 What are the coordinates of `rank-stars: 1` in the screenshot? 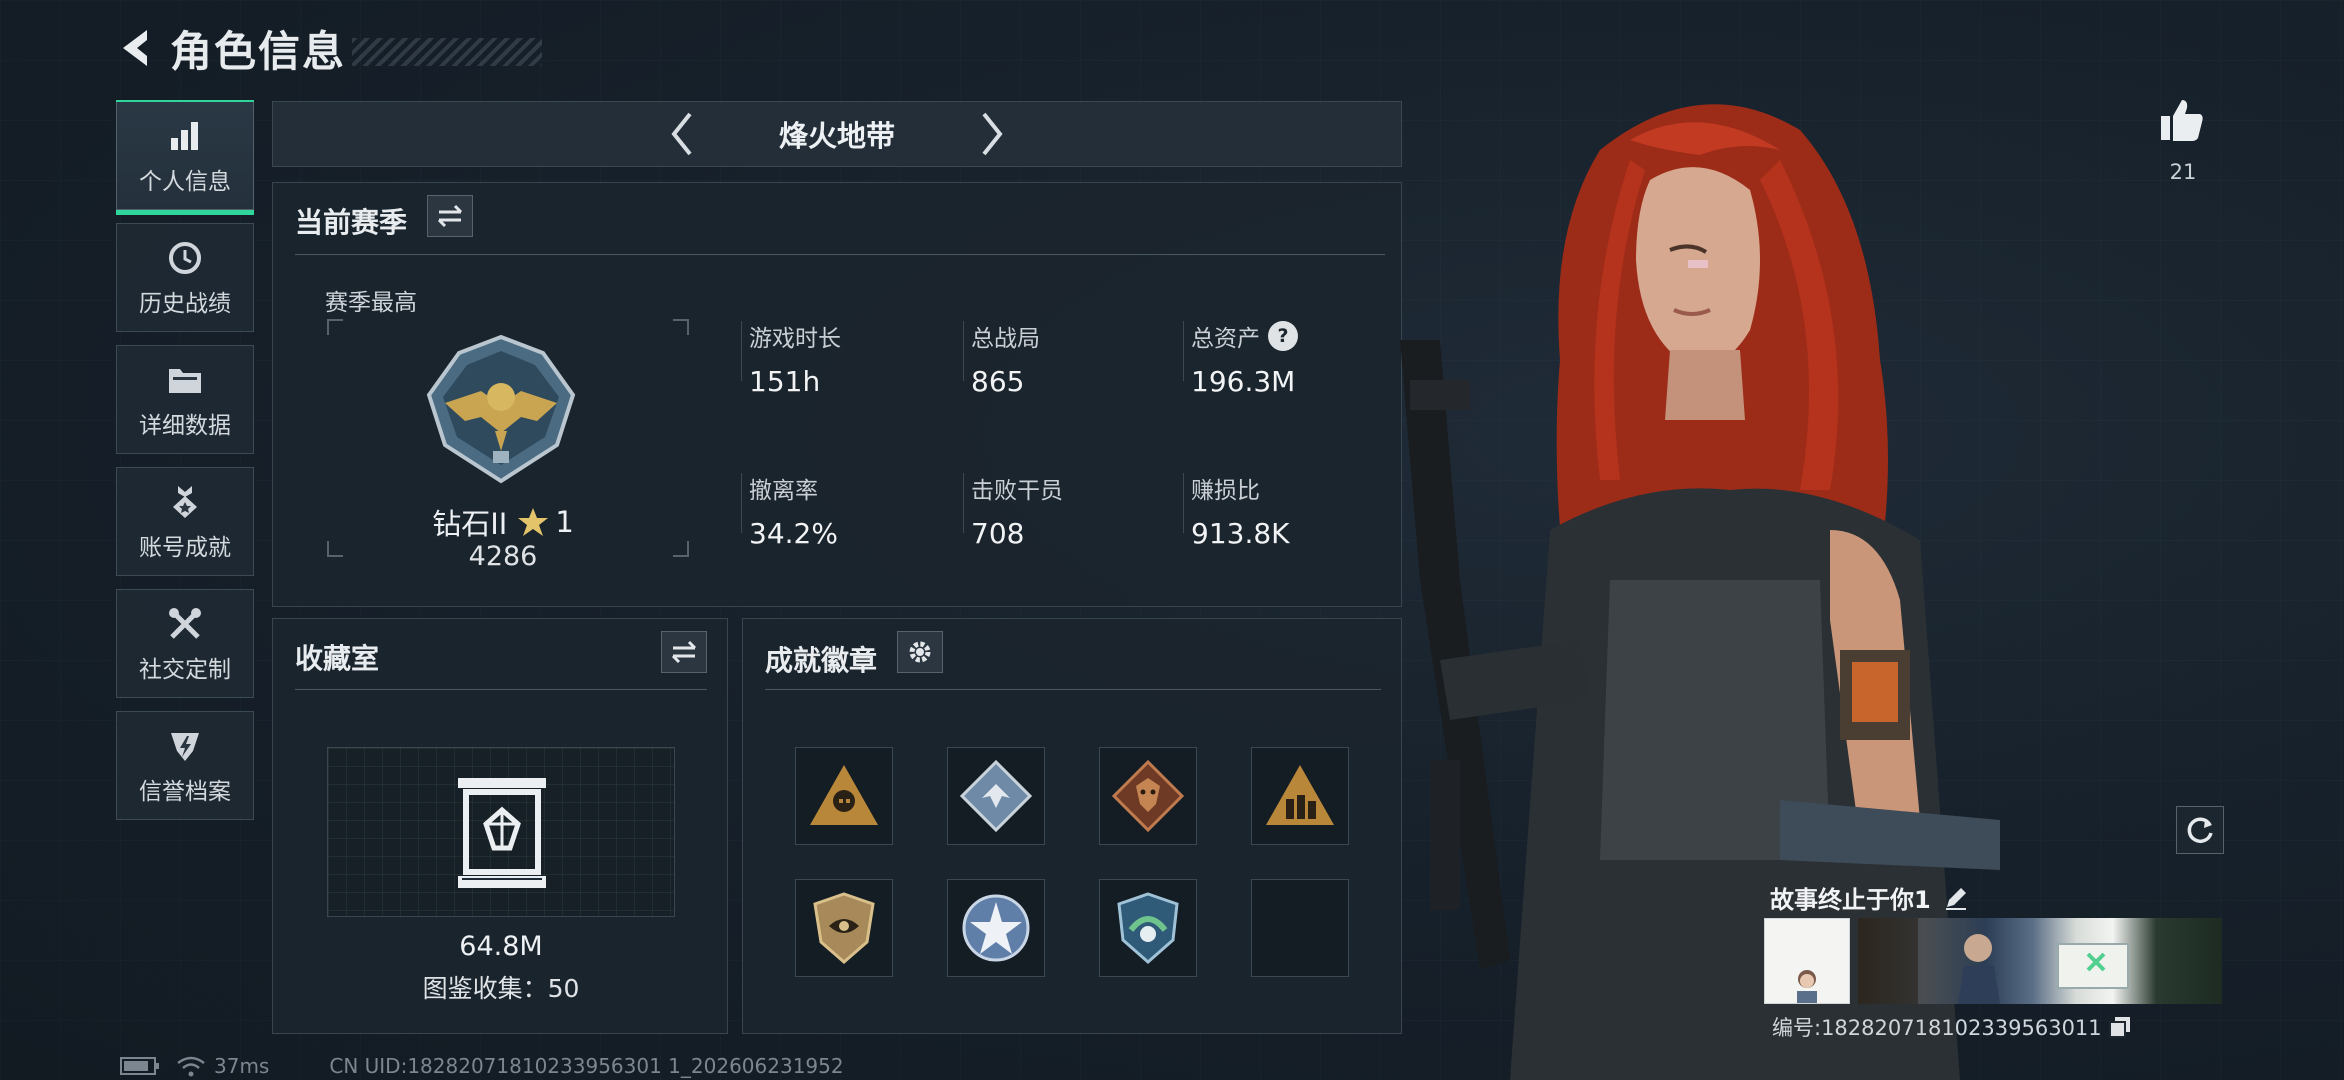 It's located at (564, 522).